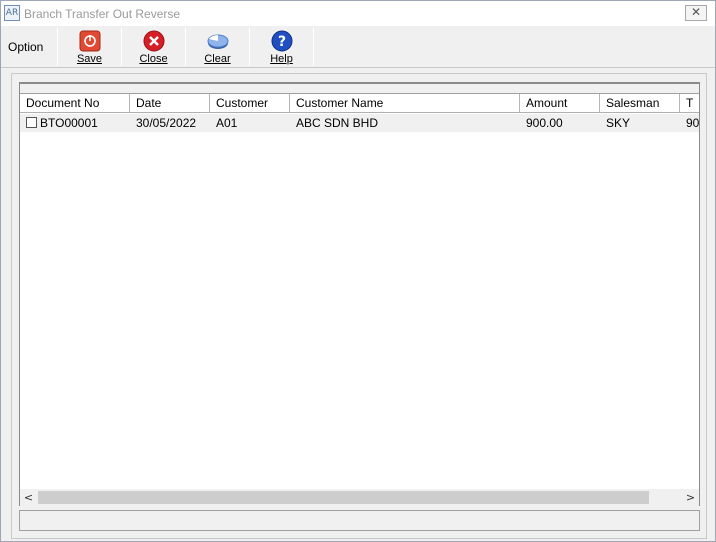 This screenshot has height=542, width=716. I want to click on toolbar-separator, so click(313, 47).